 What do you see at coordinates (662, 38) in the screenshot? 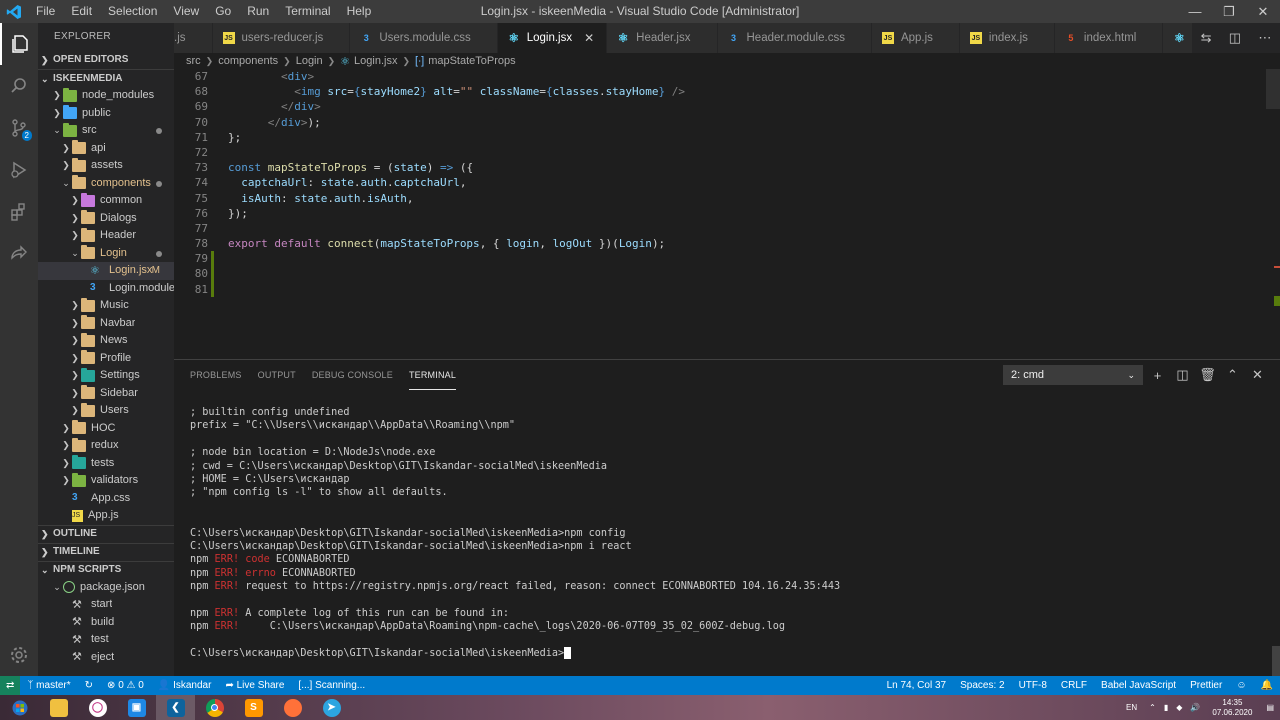
I see `editor-tab: ⚛ Header.jsx` at bounding box center [662, 38].